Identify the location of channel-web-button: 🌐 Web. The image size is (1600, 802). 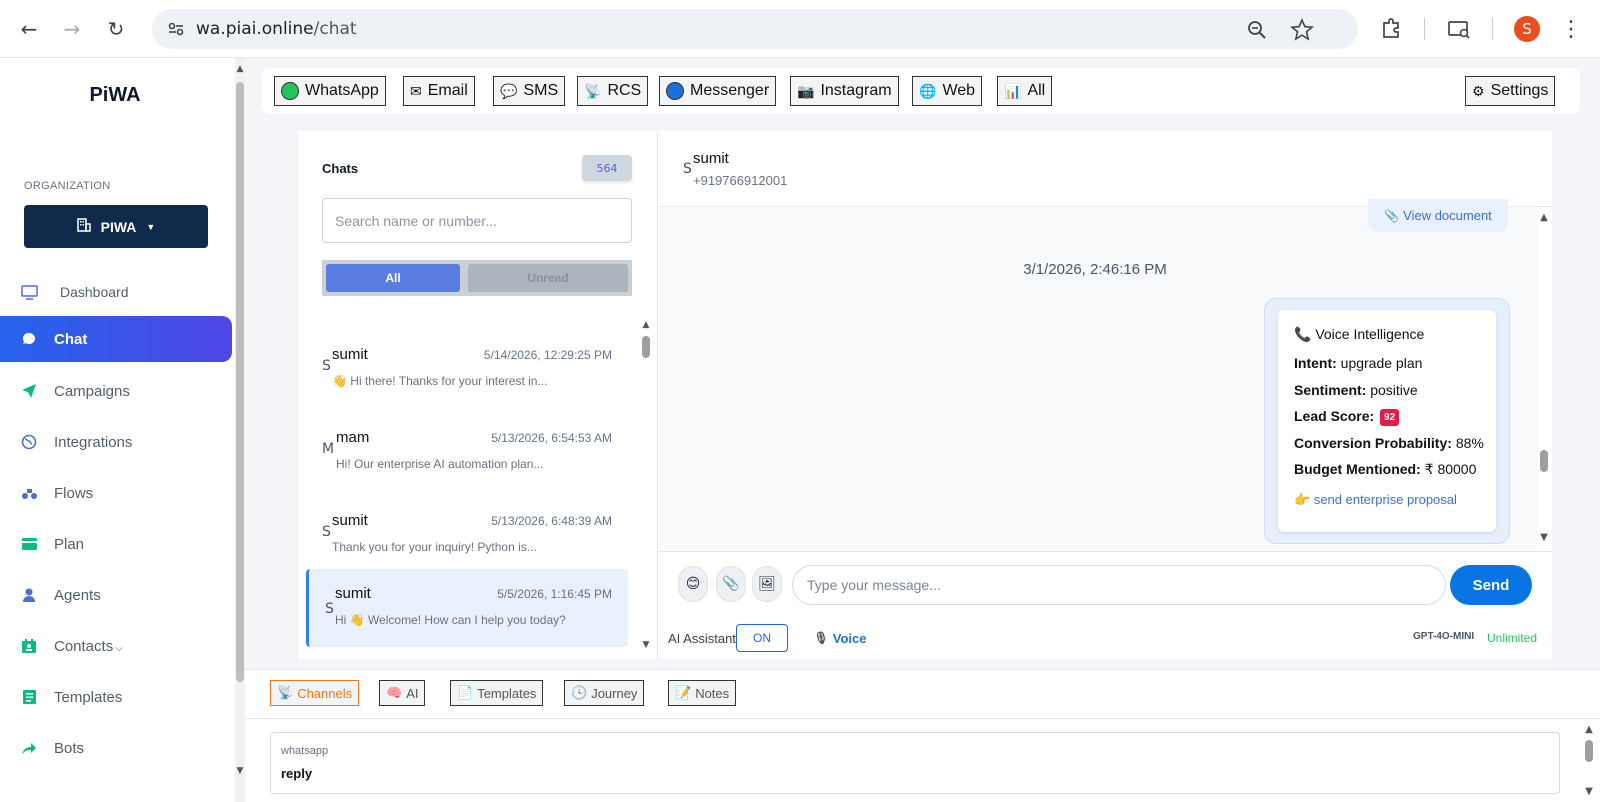
(947, 91).